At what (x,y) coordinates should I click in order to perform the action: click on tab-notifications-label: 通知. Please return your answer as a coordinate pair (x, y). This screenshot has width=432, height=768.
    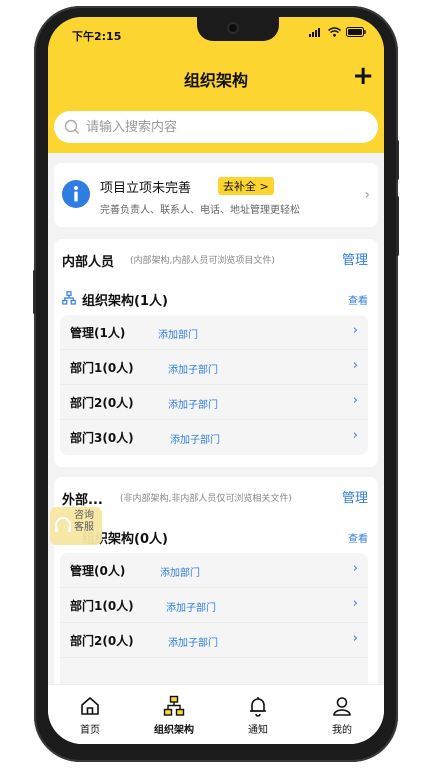
    Looking at the image, I should click on (258, 730).